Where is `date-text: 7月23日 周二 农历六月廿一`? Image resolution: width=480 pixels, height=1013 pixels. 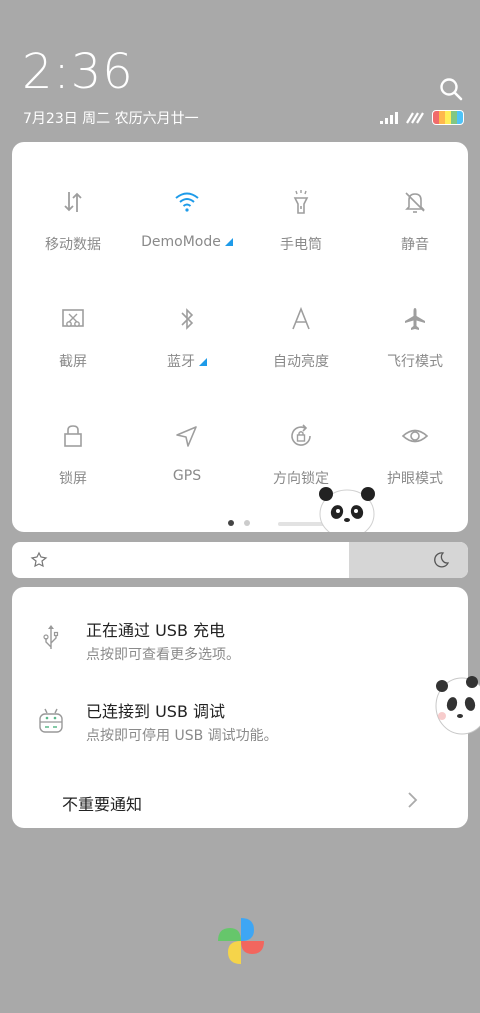
date-text: 7月23日 周二 农历六月廿一 is located at coordinates (111, 119).